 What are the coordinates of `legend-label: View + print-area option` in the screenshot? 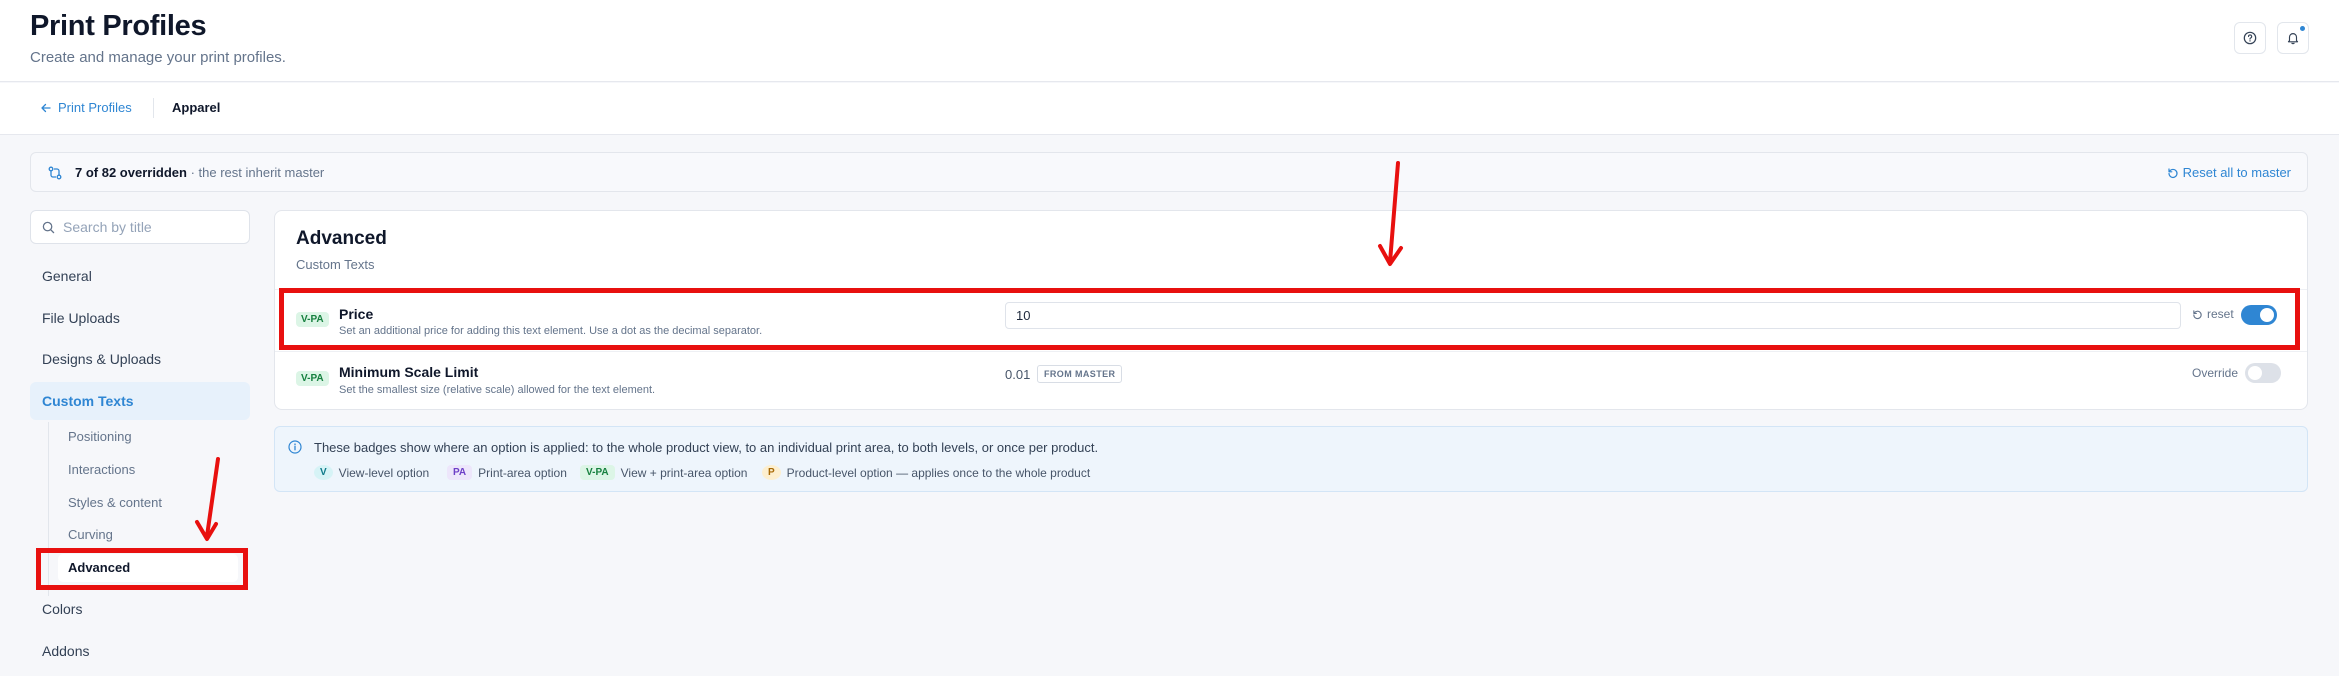 It's located at (684, 472).